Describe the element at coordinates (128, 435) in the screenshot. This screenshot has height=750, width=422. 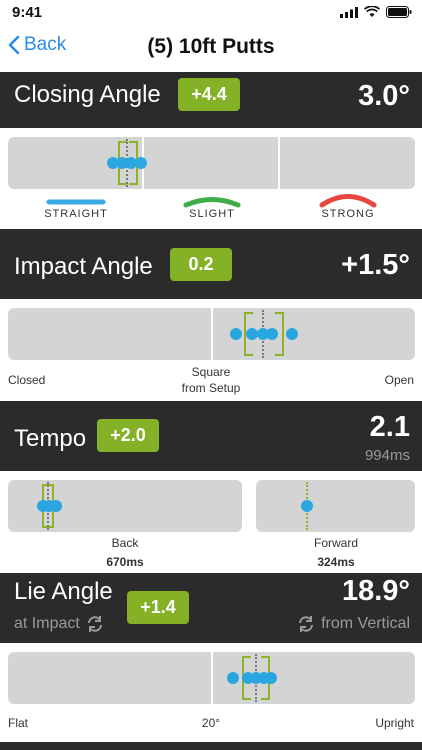
I see `tempo-delta-badge: +2.0` at that location.